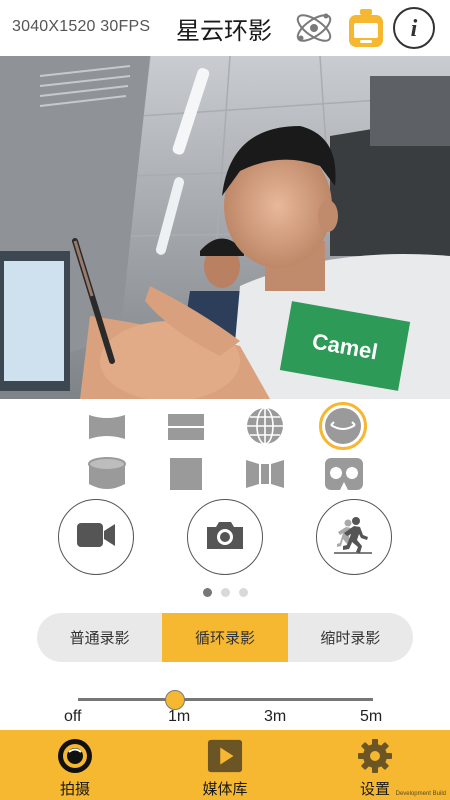  I want to click on svg-text: i, so click(414, 29).